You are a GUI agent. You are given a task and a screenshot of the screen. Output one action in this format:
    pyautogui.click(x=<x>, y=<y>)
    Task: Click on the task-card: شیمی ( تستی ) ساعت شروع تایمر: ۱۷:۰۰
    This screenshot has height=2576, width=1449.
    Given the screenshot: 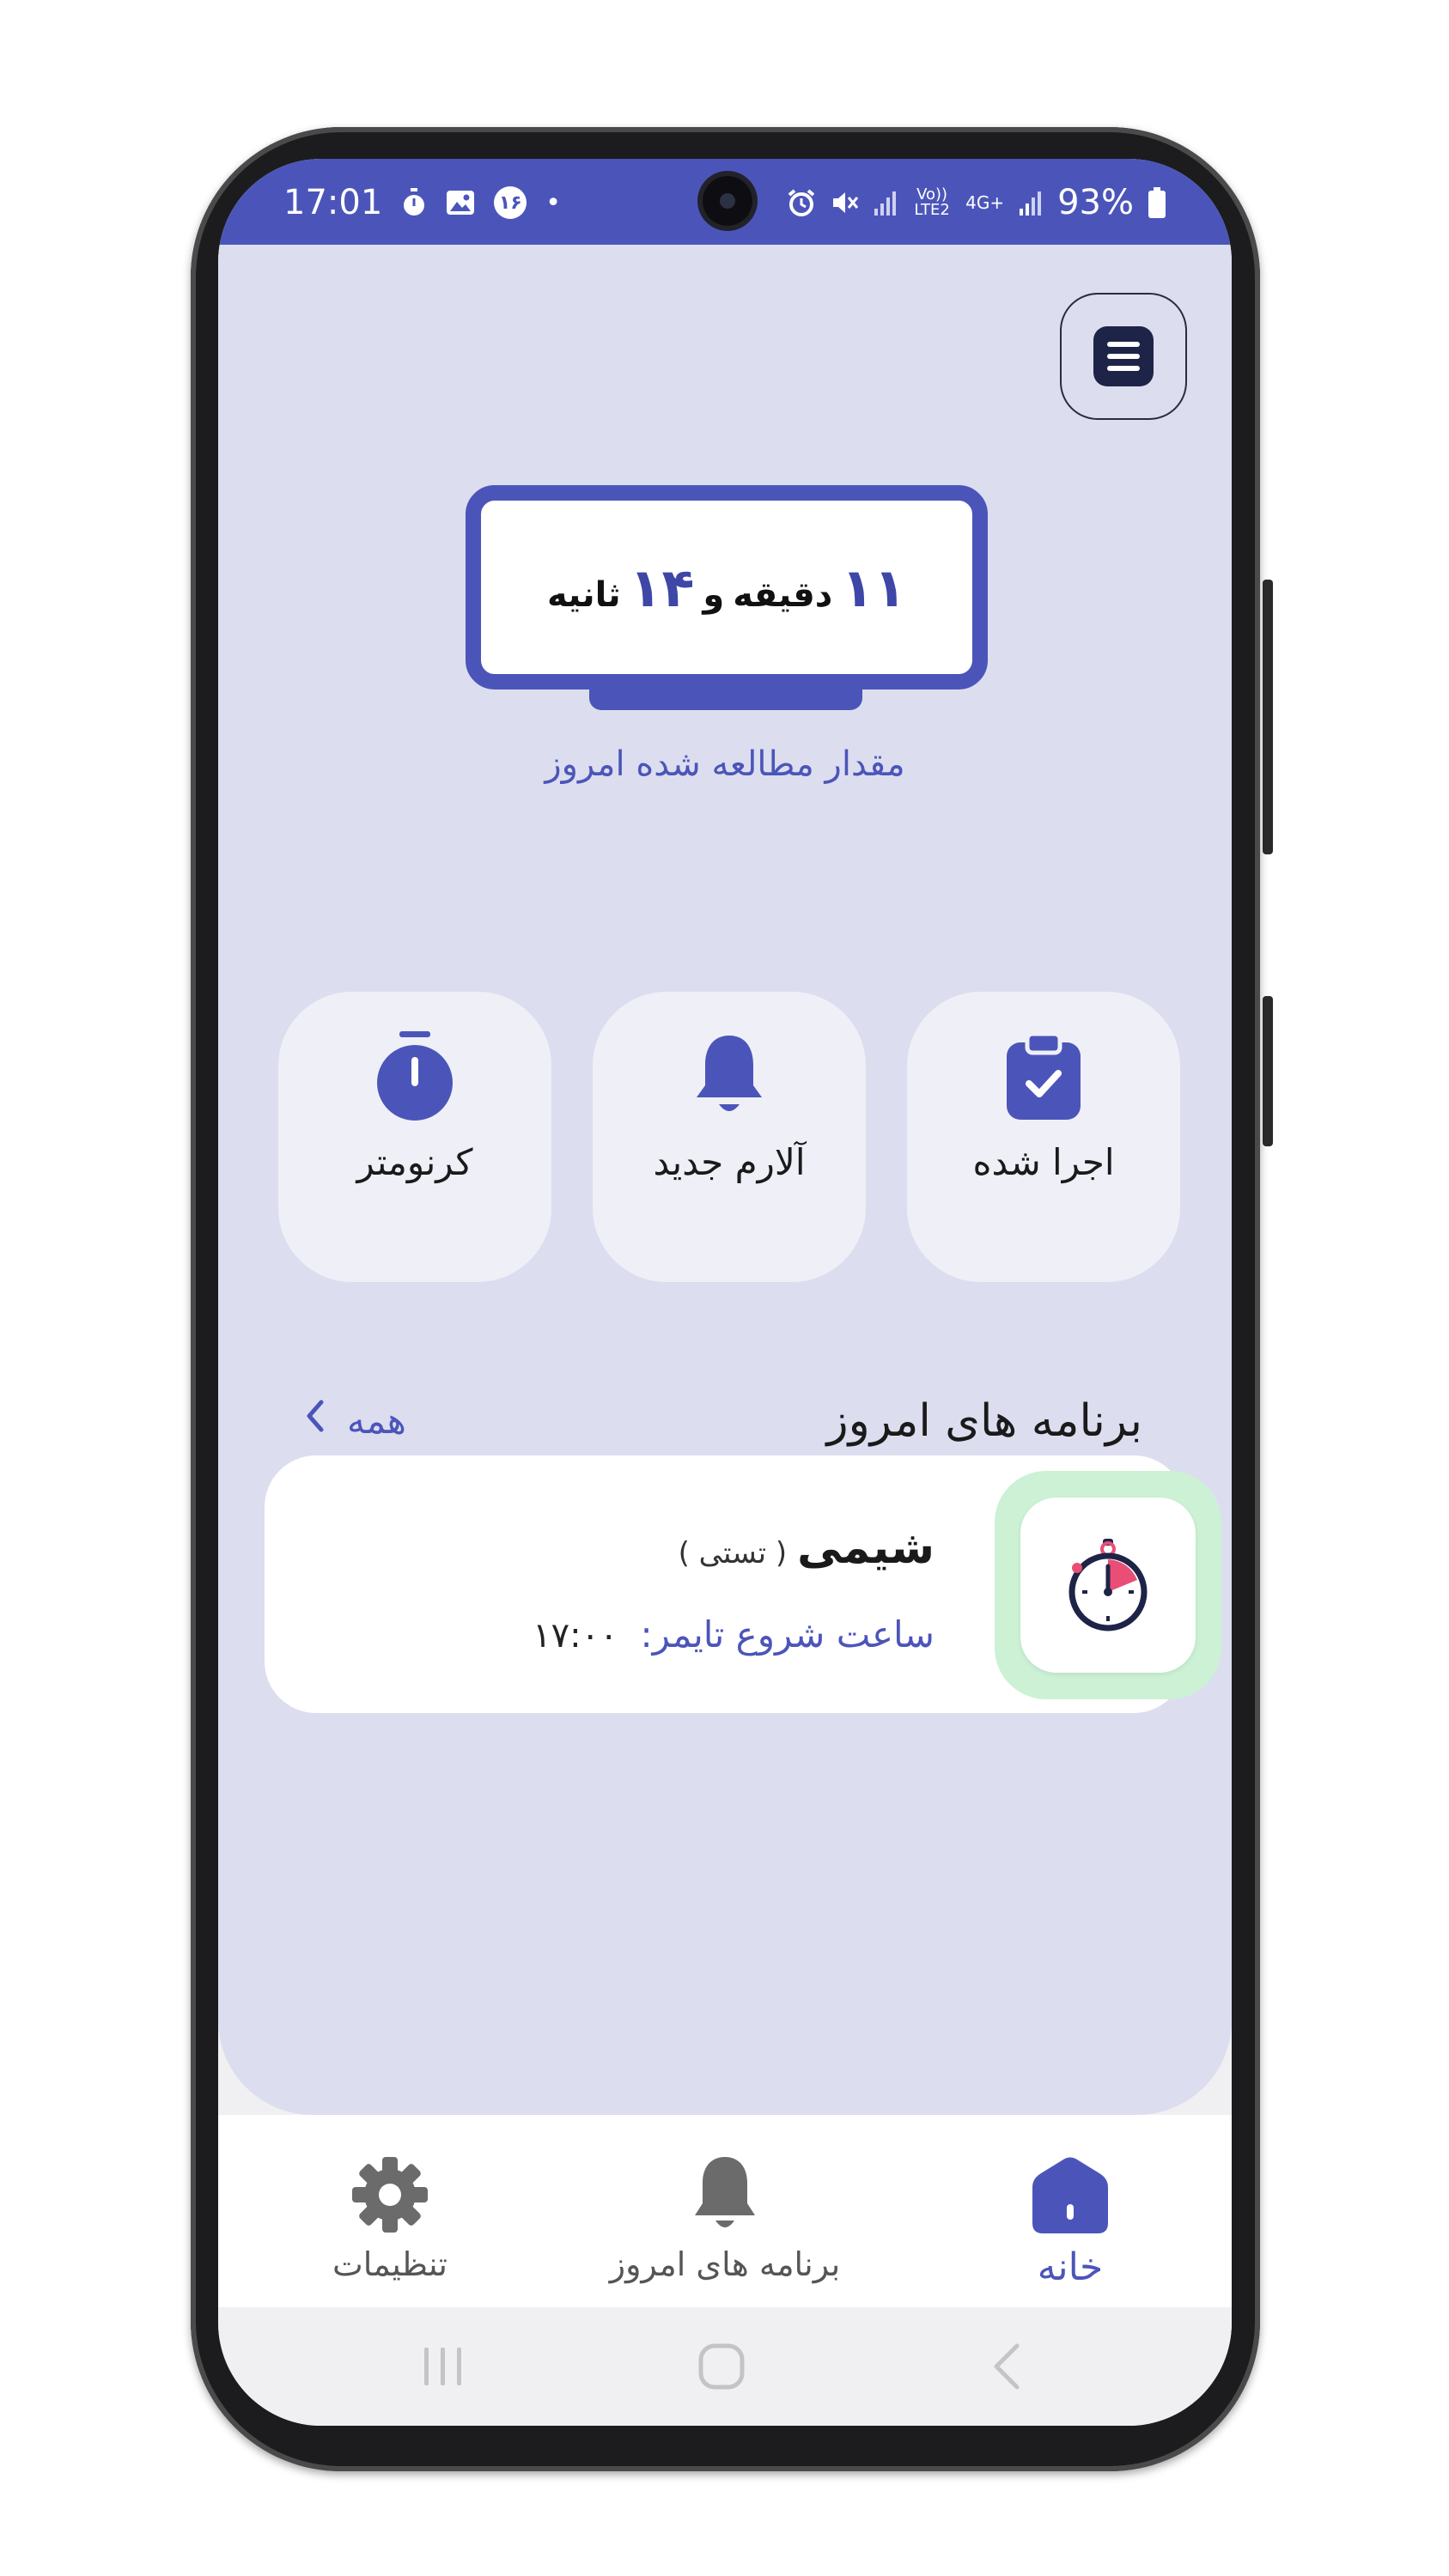 What is the action you would take?
    pyautogui.click(x=743, y=1584)
    